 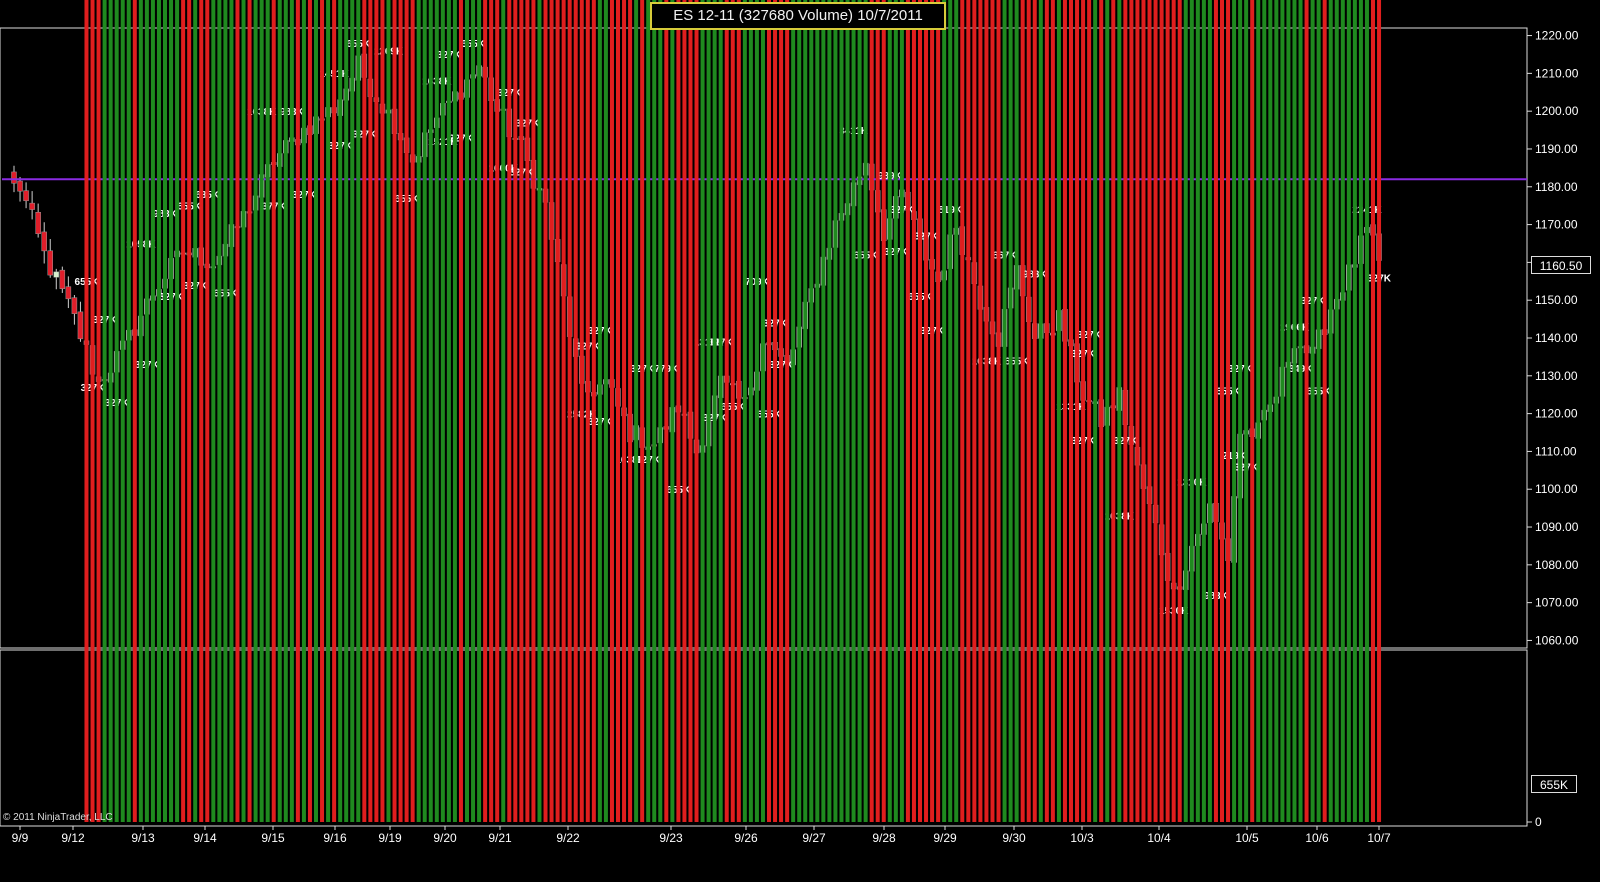 What do you see at coordinates (390, 838) in the screenshot?
I see `time-tick-label: 9/19` at bounding box center [390, 838].